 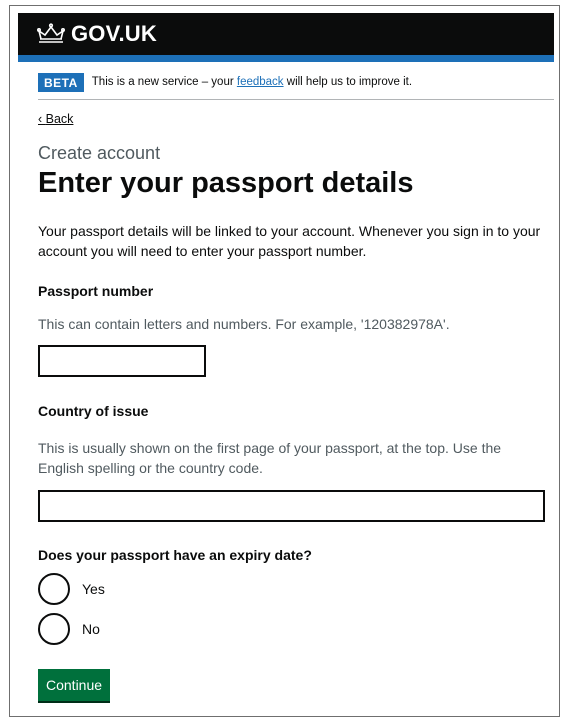 I want to click on chevron-left-icon: ‹, so click(x=42, y=119).